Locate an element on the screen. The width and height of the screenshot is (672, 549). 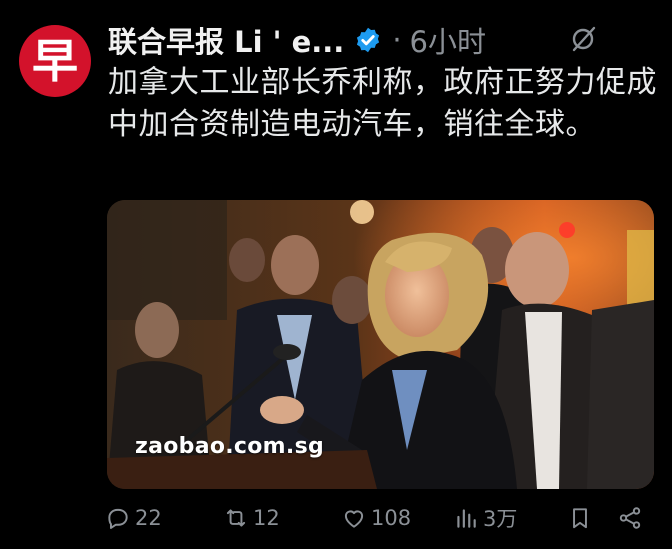
views-chart-icon is located at coordinates (466, 518).